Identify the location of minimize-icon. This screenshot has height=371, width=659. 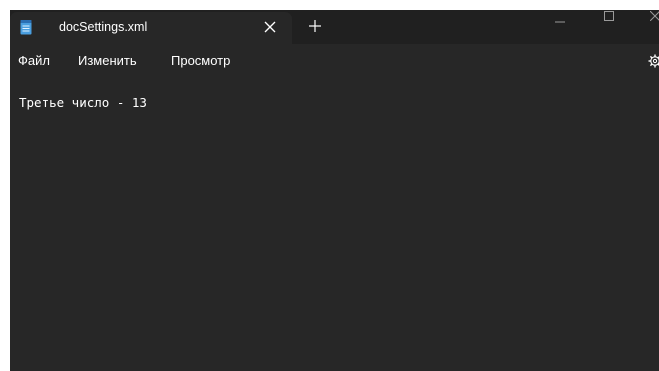
(560, 22).